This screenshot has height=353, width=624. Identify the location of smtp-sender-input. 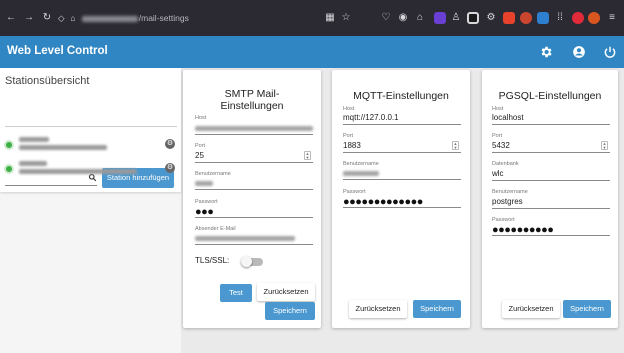
(254, 244).